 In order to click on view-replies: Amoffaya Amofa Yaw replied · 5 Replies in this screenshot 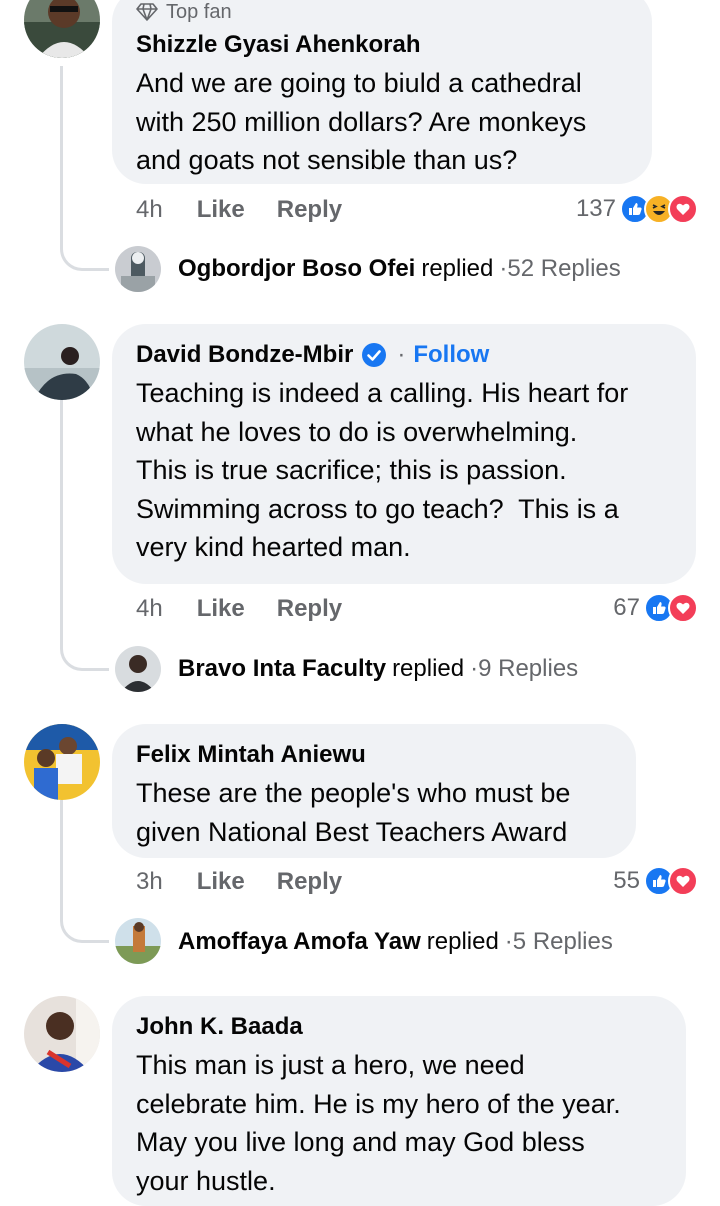, I will do `click(395, 942)`.